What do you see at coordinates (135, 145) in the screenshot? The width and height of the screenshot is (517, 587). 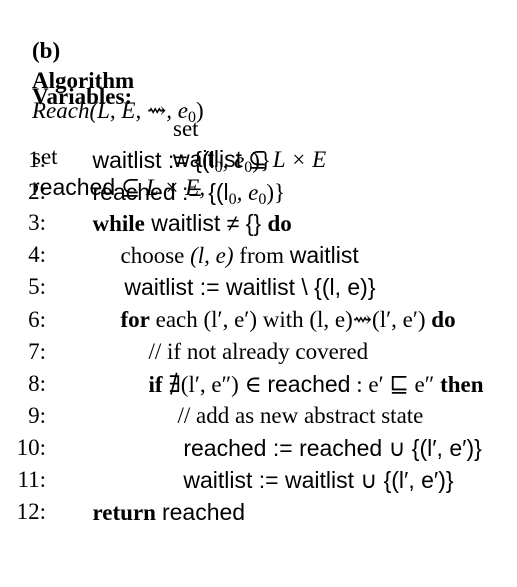 I see `algo-line-1: 1: waitlist := {(l0, e0)}` at bounding box center [135, 145].